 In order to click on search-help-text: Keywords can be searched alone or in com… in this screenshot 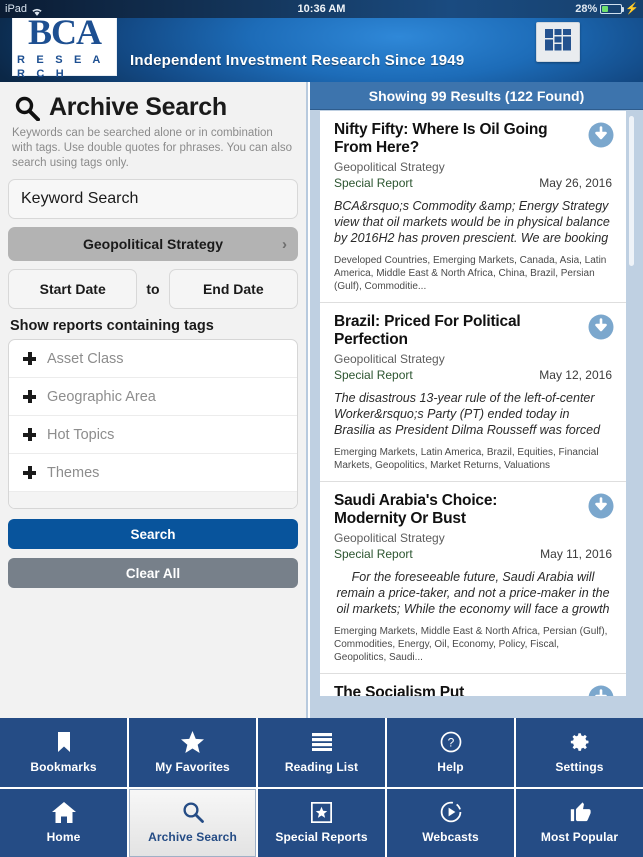, I will do `click(152, 148)`.